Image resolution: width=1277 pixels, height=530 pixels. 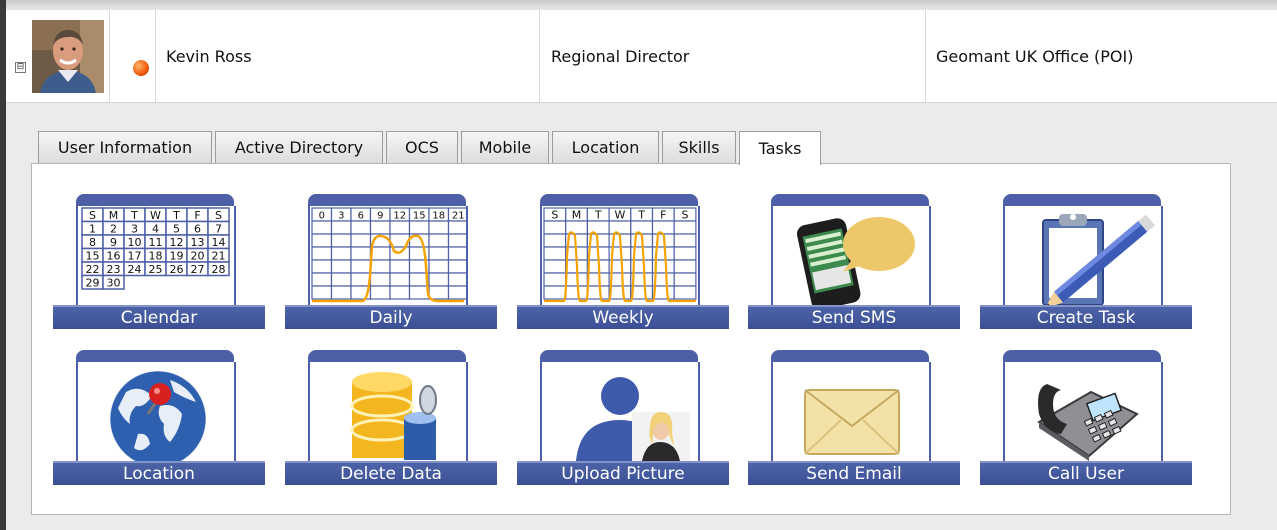 What do you see at coordinates (458, 216) in the screenshot?
I see `daily-hour-label: 21` at bounding box center [458, 216].